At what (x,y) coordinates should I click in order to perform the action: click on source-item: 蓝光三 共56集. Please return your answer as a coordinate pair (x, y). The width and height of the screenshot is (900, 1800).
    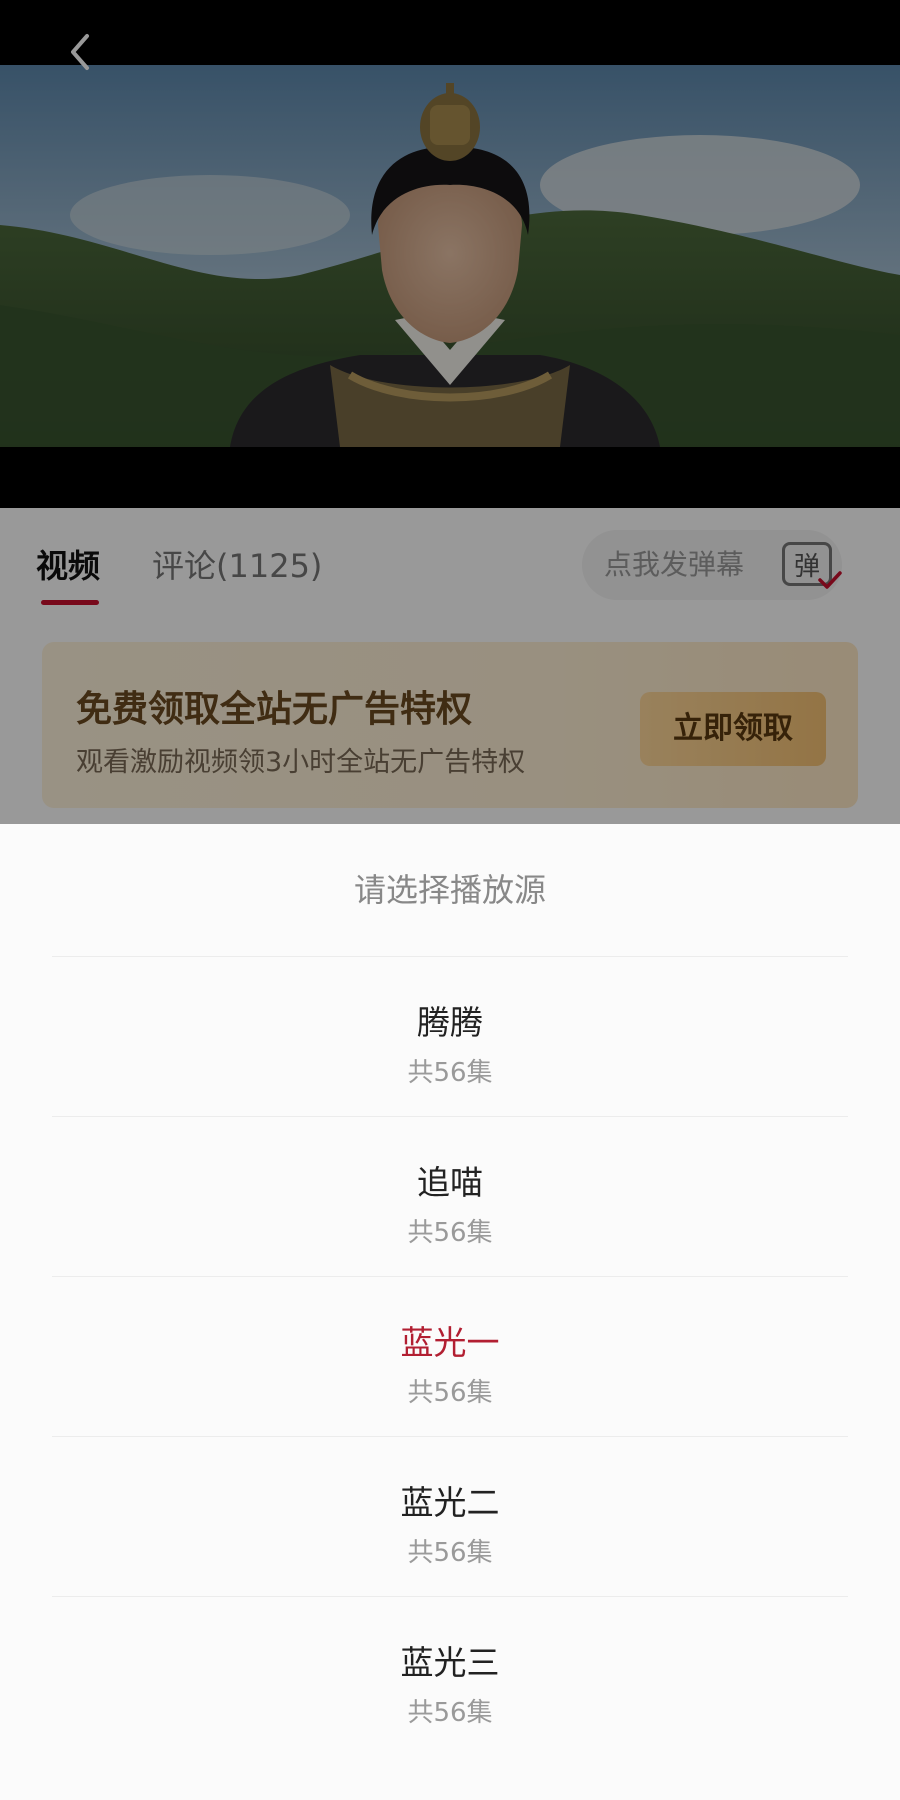
    Looking at the image, I should click on (450, 1676).